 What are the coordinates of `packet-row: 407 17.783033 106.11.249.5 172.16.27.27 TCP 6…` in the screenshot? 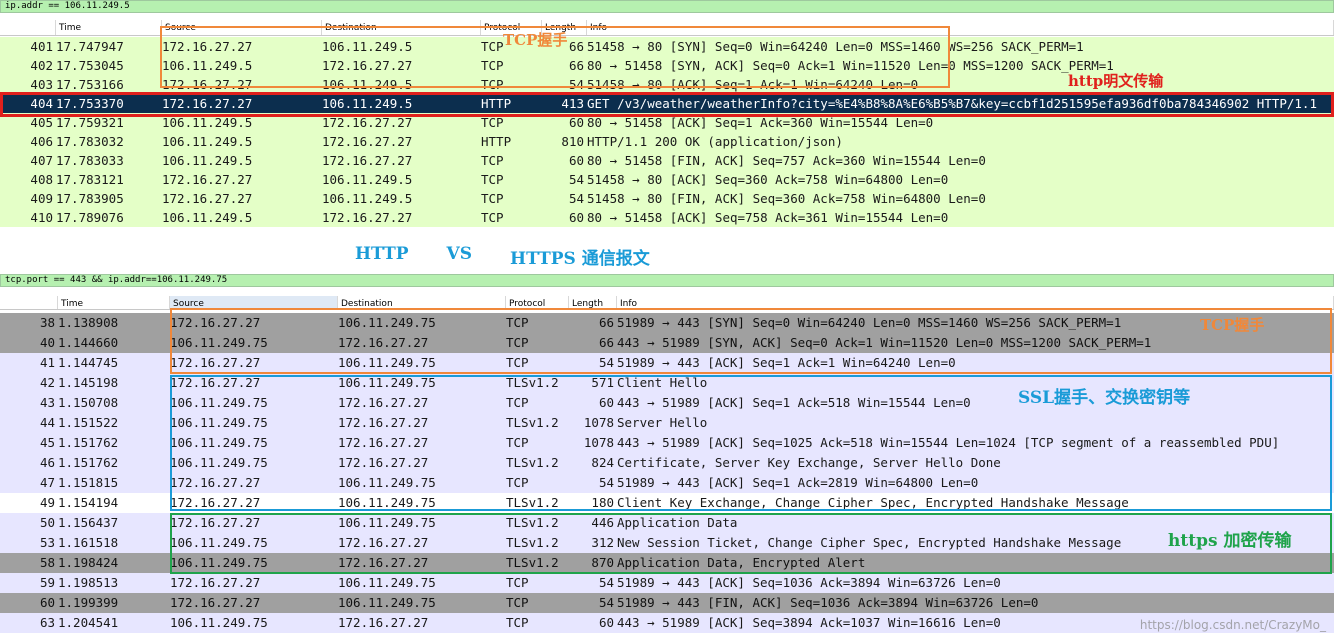 It's located at (667, 160).